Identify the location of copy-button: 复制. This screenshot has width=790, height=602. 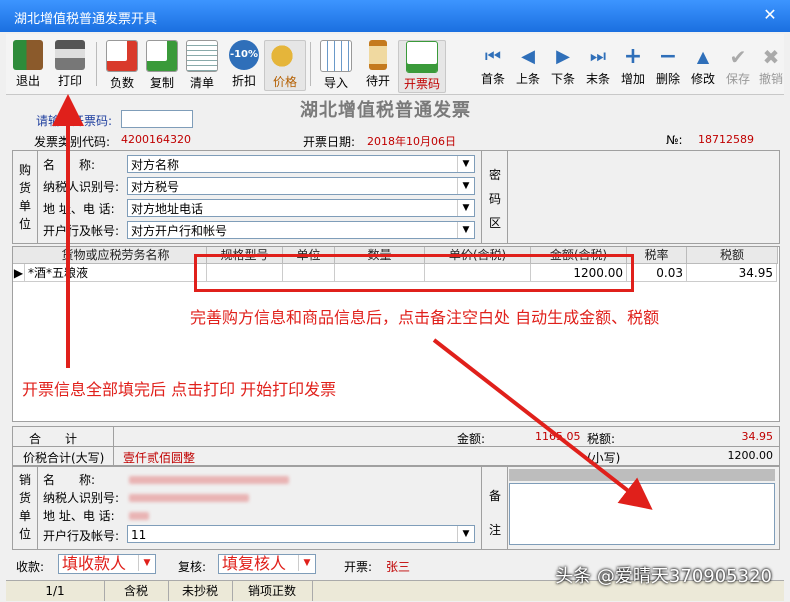
(162, 65).